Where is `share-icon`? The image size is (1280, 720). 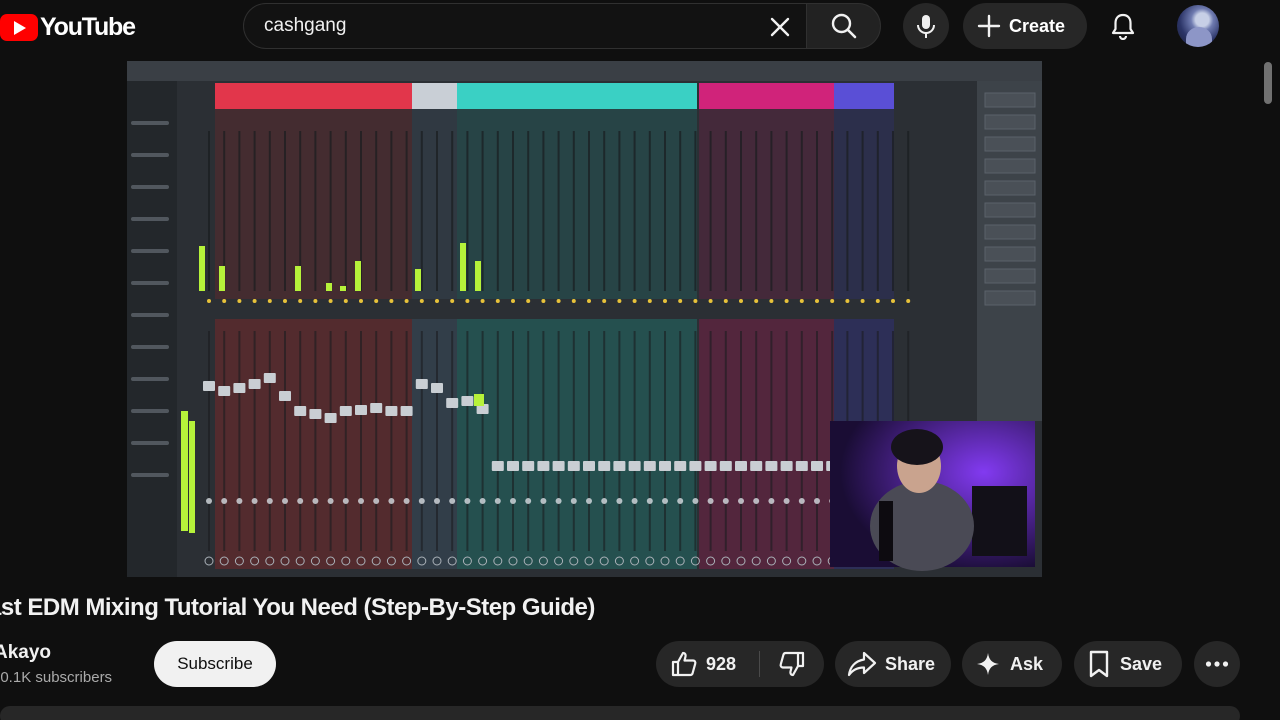
share-icon is located at coordinates (862, 664).